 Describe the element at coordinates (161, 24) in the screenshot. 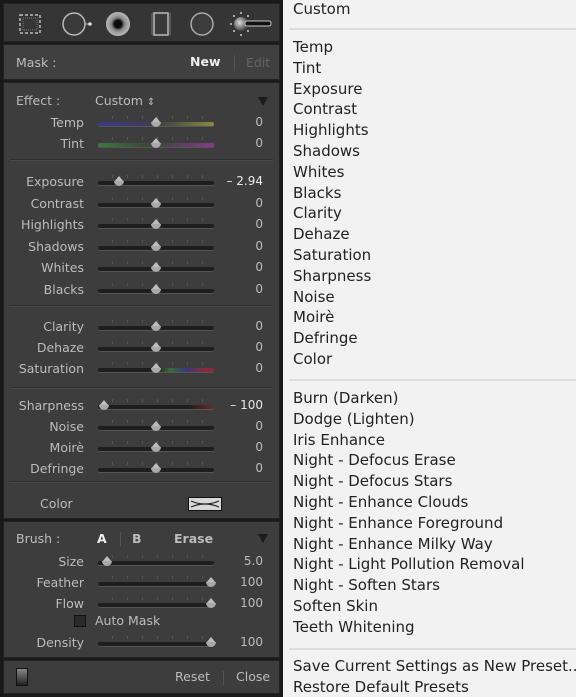

I see `graduated-filter-icon` at that location.